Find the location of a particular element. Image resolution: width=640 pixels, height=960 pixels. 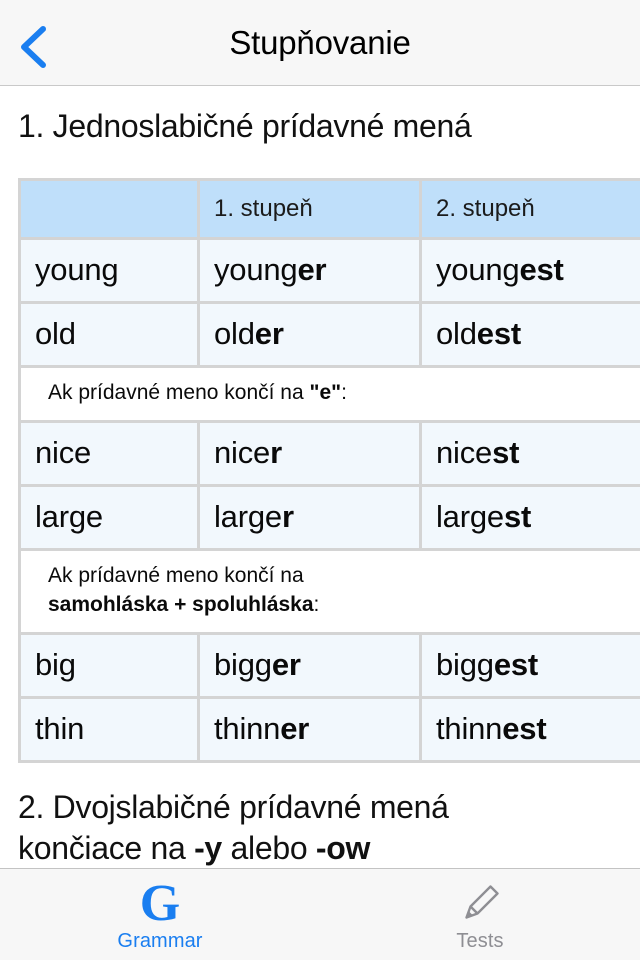

cell-base: old is located at coordinates (109, 335).